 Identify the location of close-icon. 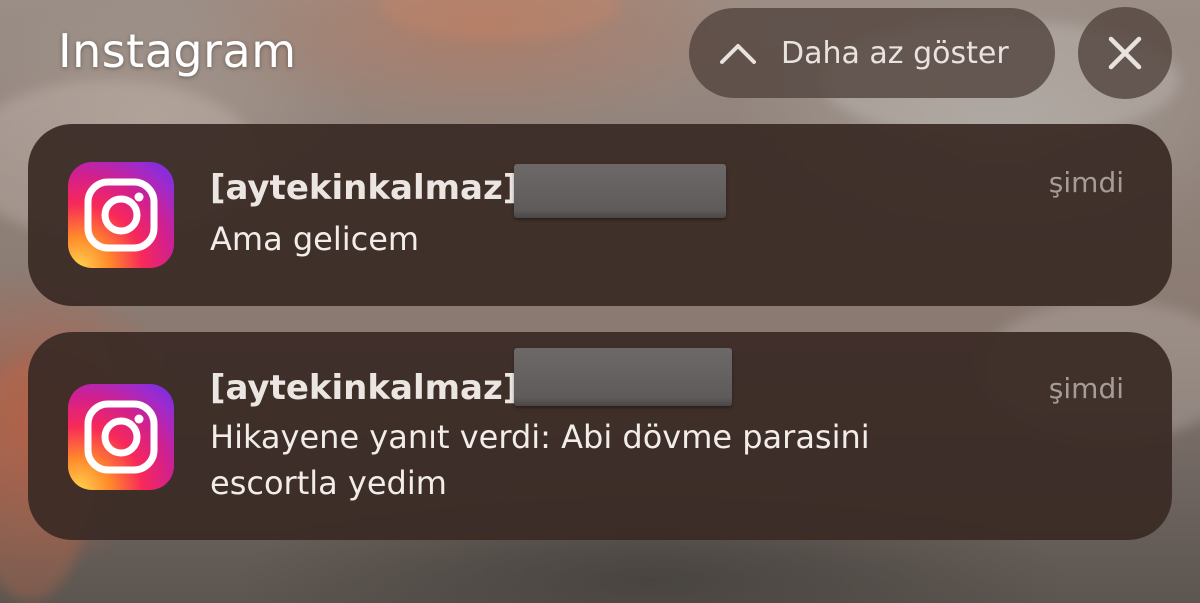
(1125, 53).